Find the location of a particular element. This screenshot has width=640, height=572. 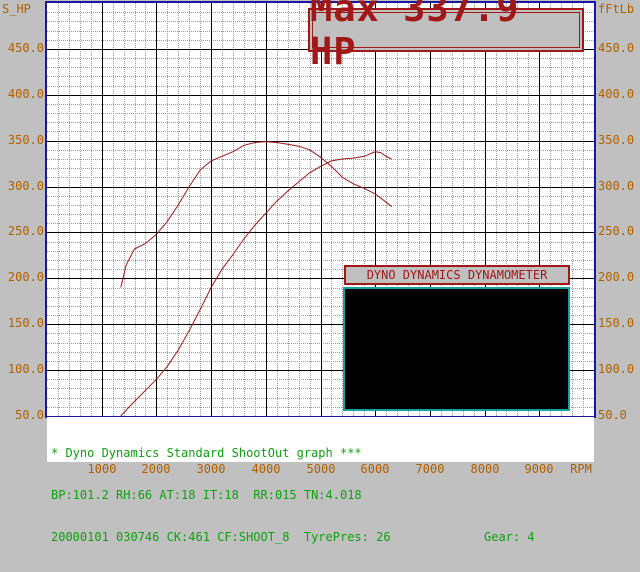

y-right-tick-label: 150.0 is located at coordinates (616, 323).